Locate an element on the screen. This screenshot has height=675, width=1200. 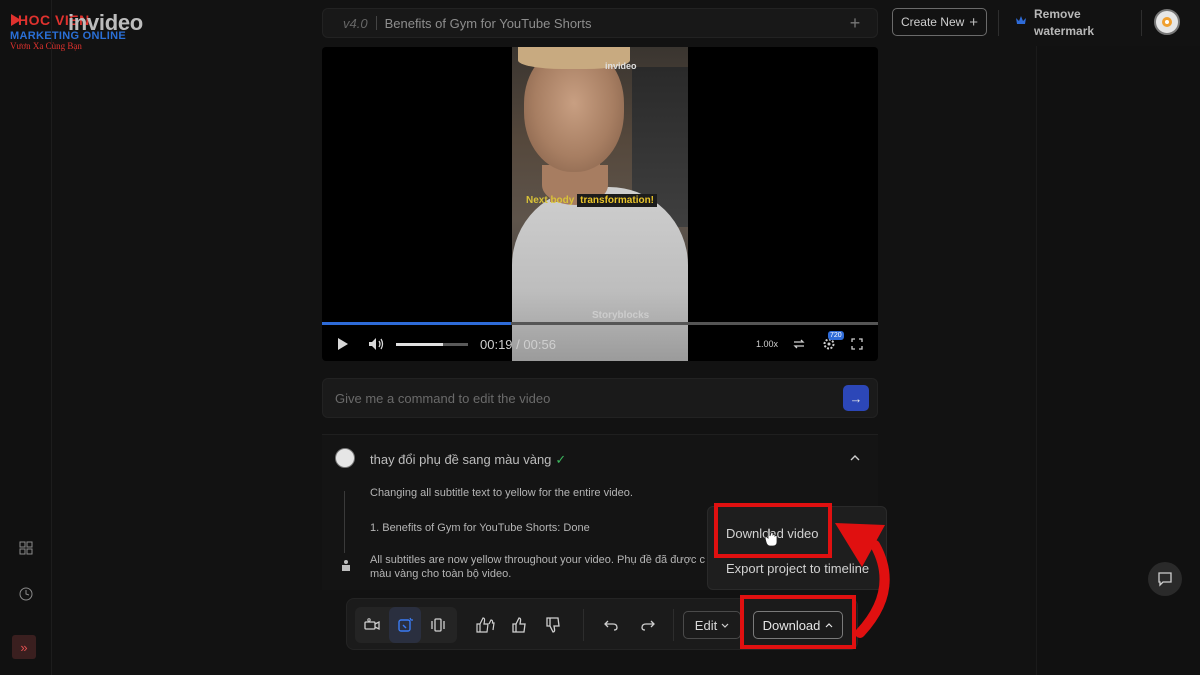
add-icon: + is located at coordinates (855, 23).